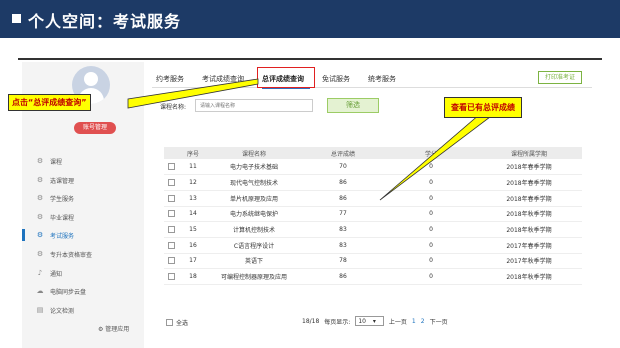 This screenshot has width=620, height=348. What do you see at coordinates (310, 19) in the screenshot?
I see `slide-header: 个人空间：考试服务` at bounding box center [310, 19].